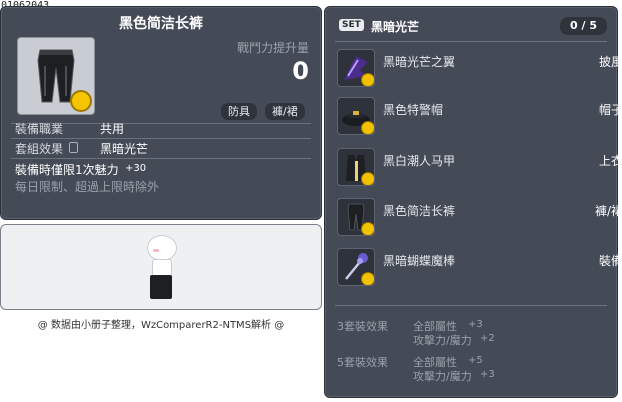 The width and height of the screenshot is (622, 402). I want to click on set-name: 黑暗光芒, so click(395, 27).